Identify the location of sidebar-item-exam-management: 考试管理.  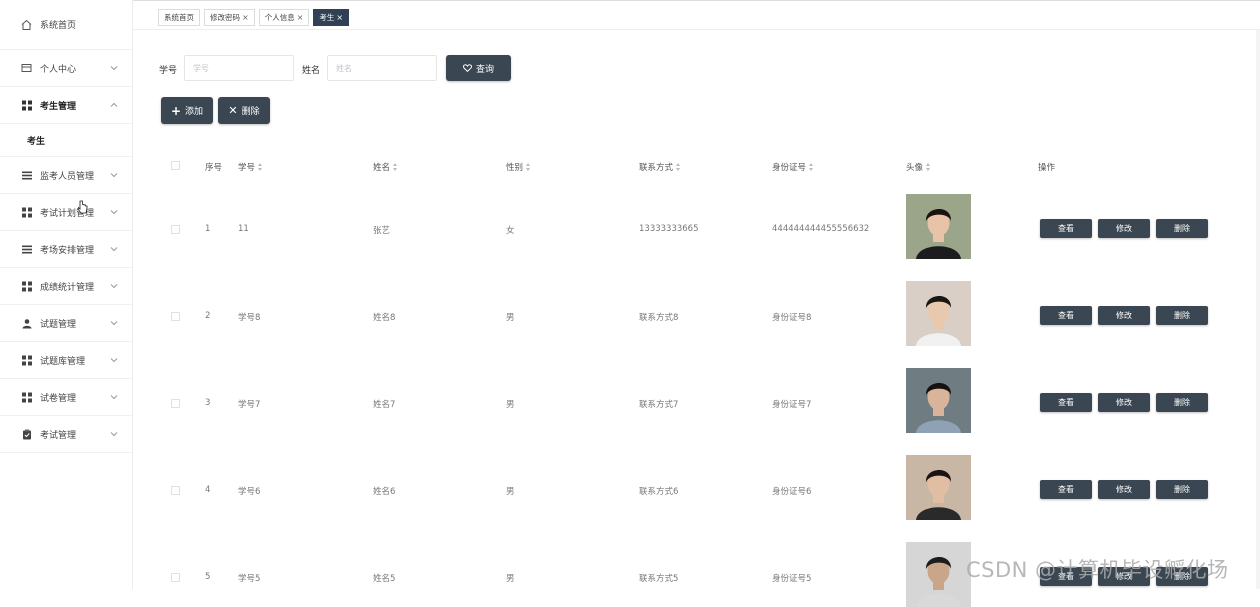
(66, 434).